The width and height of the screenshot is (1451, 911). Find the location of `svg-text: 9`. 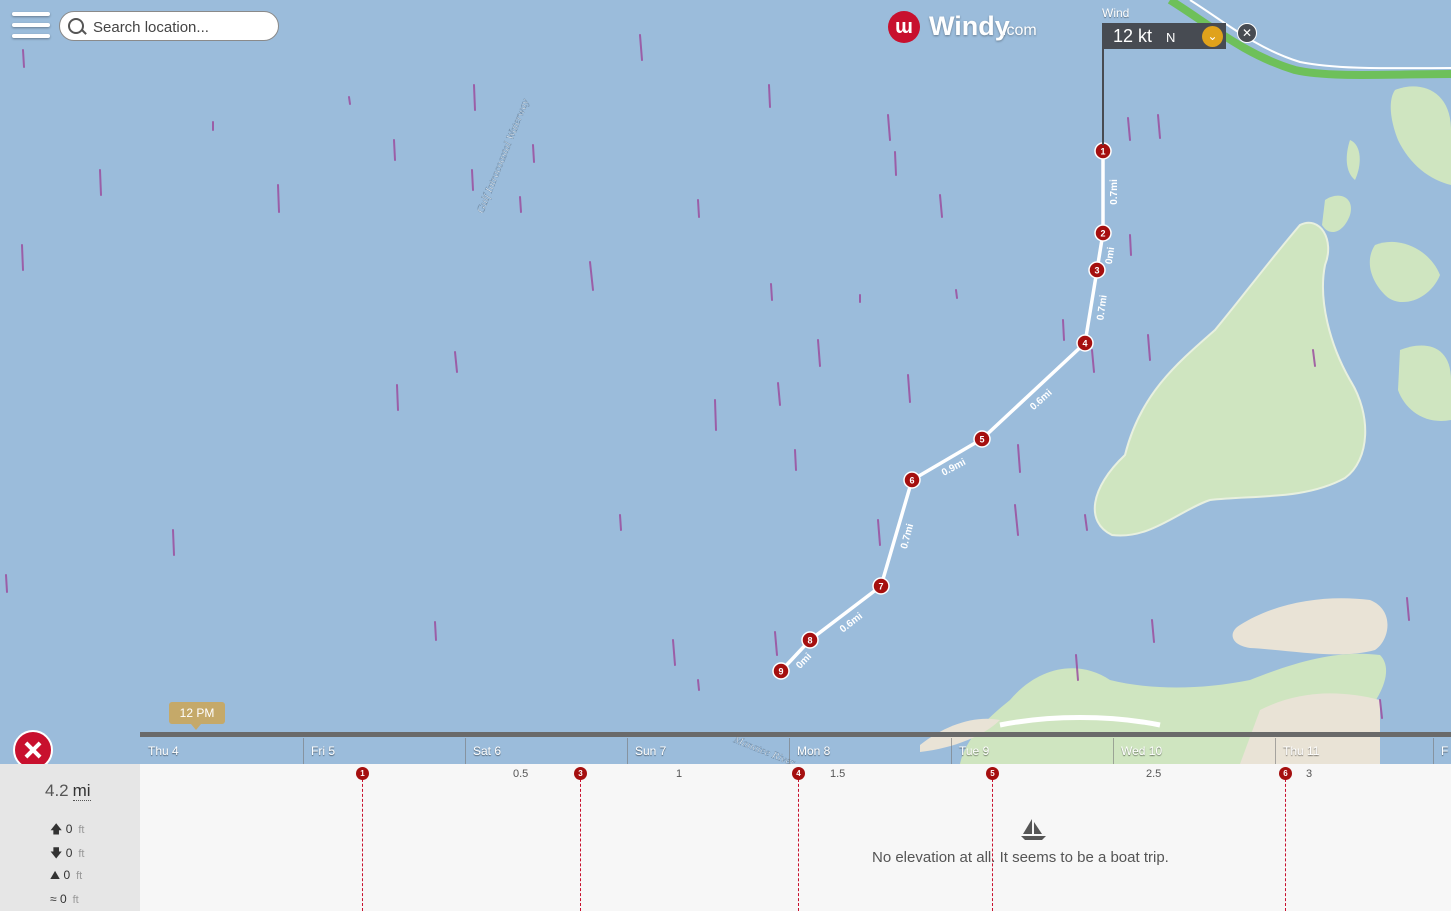

svg-text: 9 is located at coordinates (780, 672).